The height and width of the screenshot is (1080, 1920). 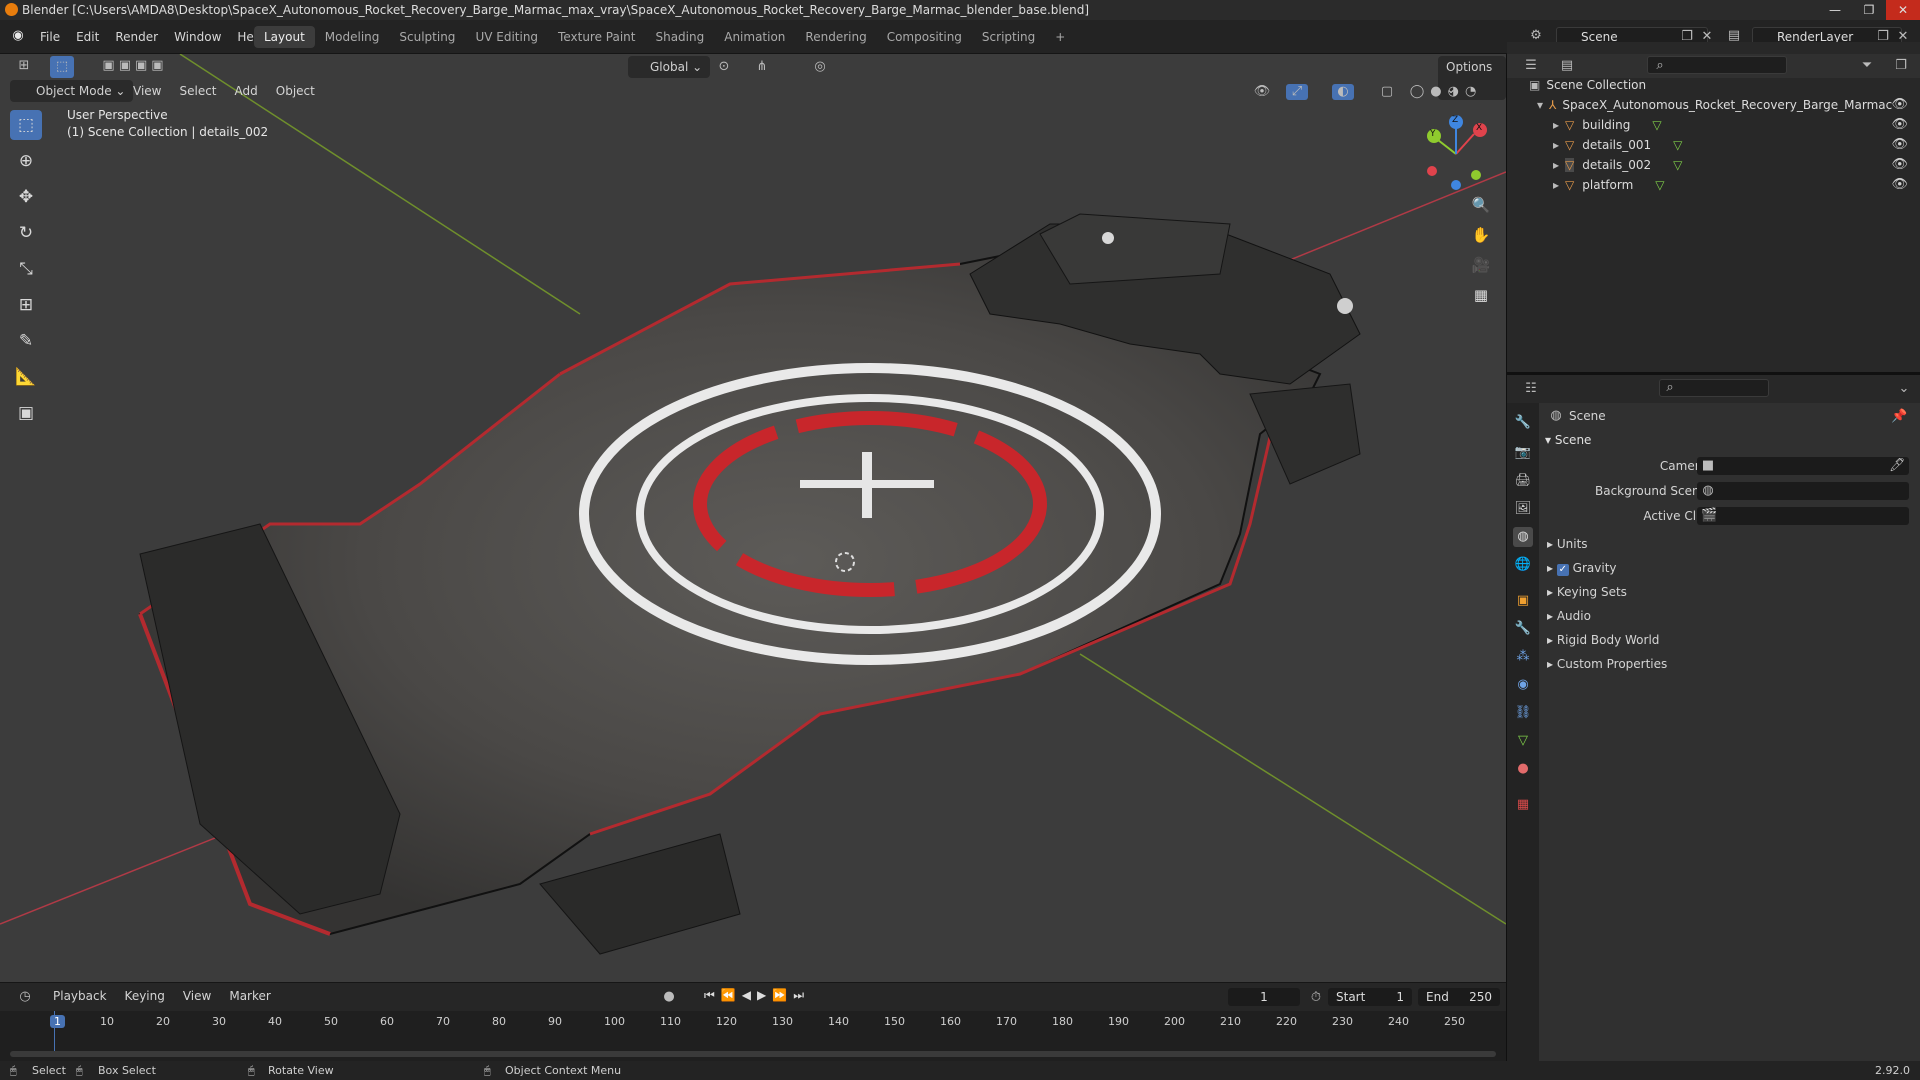 I want to click on tab-sculpting: Sculpting, so click(x=427, y=37).